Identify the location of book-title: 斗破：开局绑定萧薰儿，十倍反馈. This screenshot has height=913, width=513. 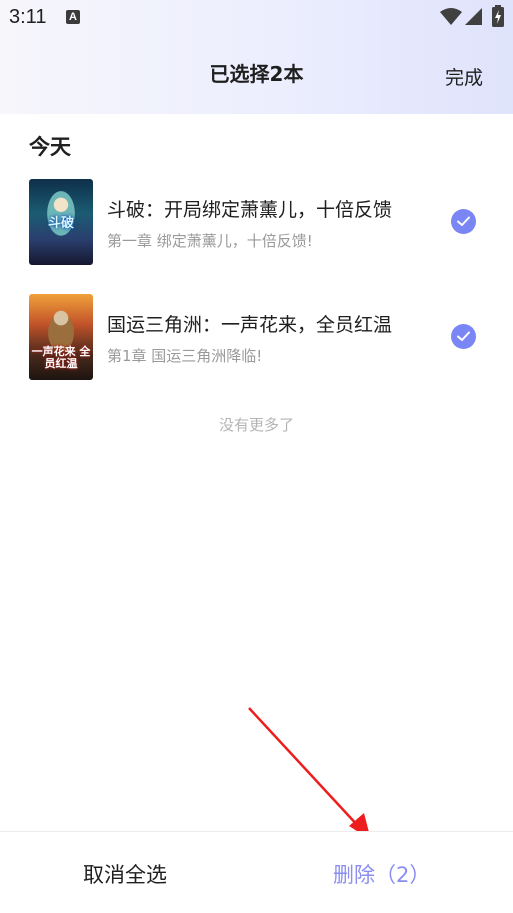
(250, 210).